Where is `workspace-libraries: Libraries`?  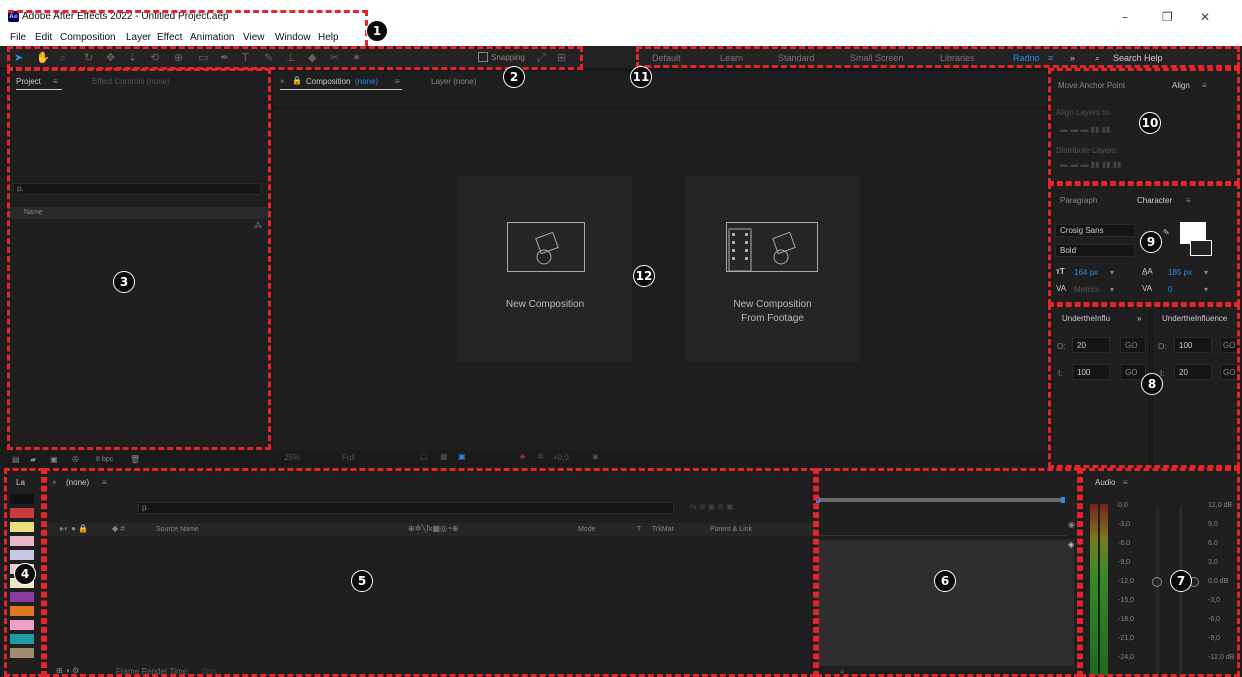 workspace-libraries: Libraries is located at coordinates (957, 58).